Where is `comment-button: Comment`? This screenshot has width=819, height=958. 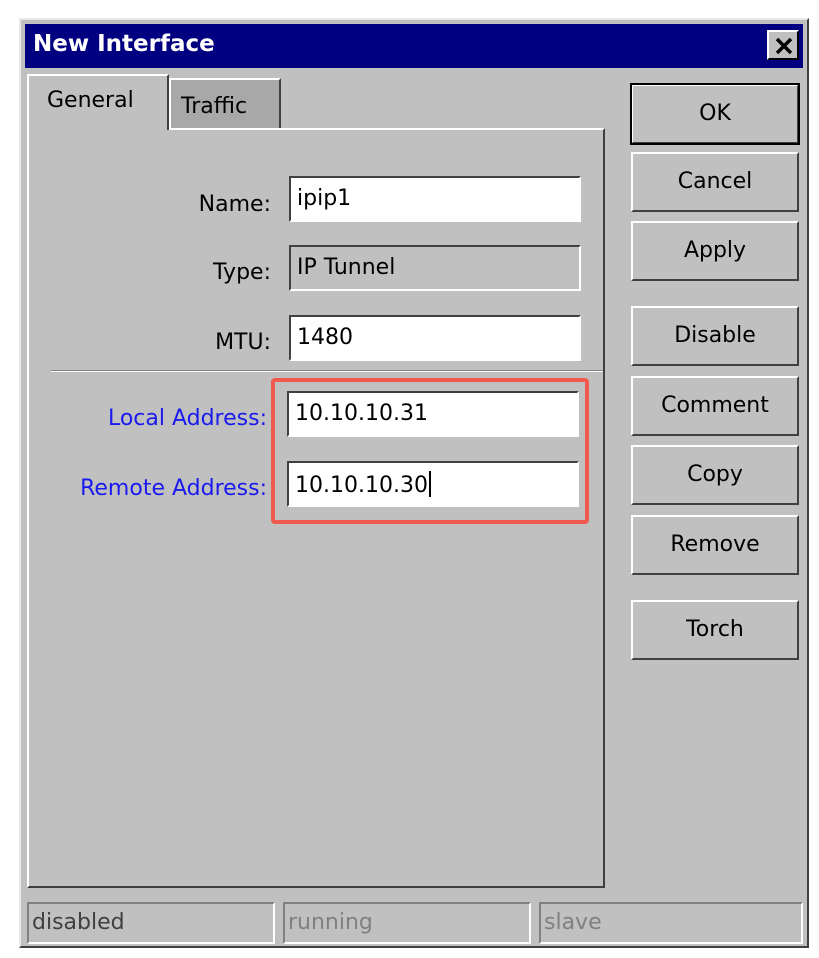 comment-button: Comment is located at coordinates (715, 406).